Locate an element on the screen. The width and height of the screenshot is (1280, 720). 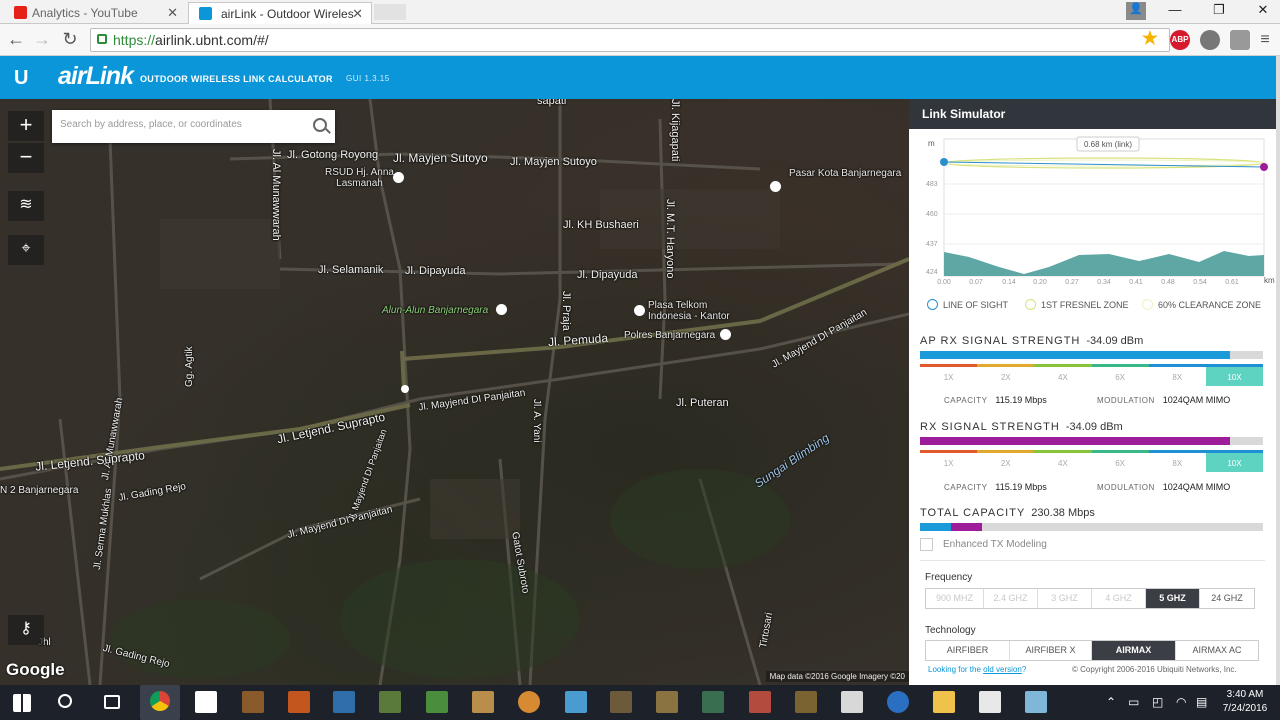
technology-option-airmax-ac: AIRMAX AC is located at coordinates (1217, 650).